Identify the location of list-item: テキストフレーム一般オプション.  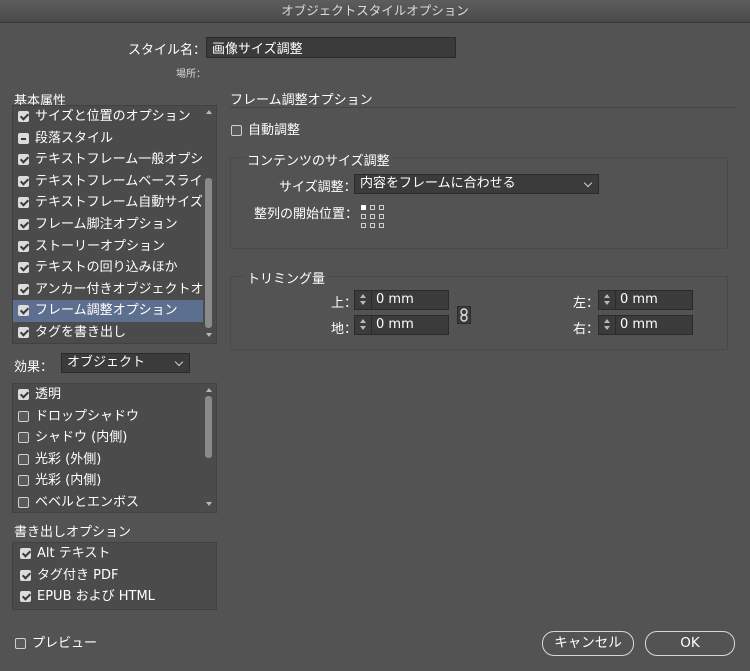
(108, 160).